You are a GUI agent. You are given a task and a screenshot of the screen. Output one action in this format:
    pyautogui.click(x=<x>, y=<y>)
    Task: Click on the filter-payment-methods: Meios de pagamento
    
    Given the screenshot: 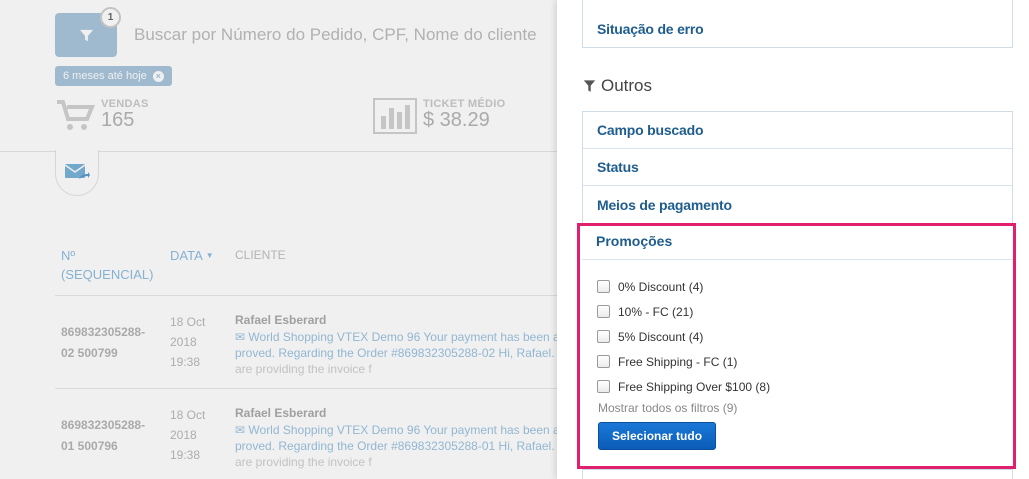 What is the action you would take?
    pyautogui.click(x=797, y=204)
    